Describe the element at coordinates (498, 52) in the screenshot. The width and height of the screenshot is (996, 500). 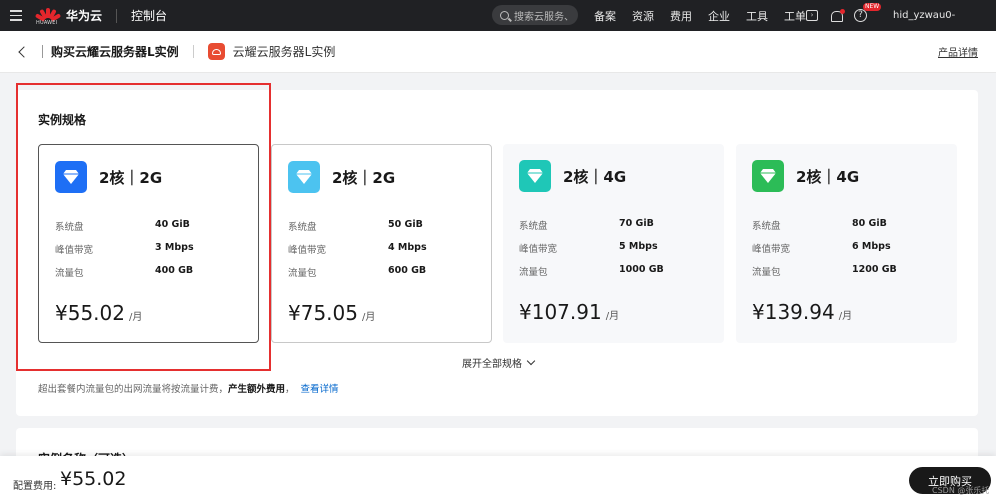
I see `page-header: 购买云耀云服务器L实例 云耀云服务器L实例 产品详情` at that location.